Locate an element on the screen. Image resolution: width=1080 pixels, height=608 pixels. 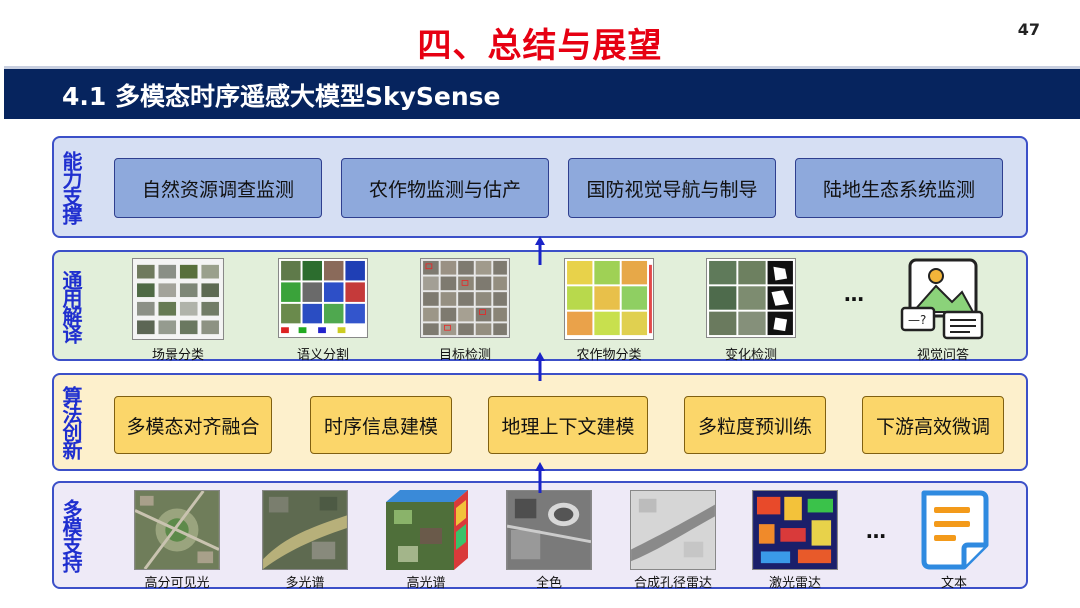
multispectral-caption: 多光谱 is located at coordinates (305, 583).